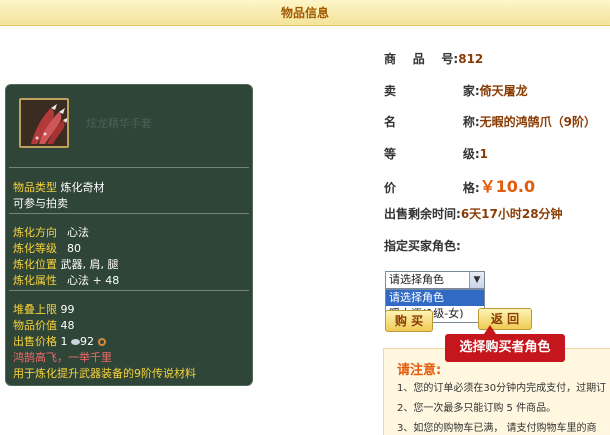 This screenshot has height=435, width=610. Describe the element at coordinates (119, 123) in the screenshot. I see `item-name: 炫龙精华手套` at that location.